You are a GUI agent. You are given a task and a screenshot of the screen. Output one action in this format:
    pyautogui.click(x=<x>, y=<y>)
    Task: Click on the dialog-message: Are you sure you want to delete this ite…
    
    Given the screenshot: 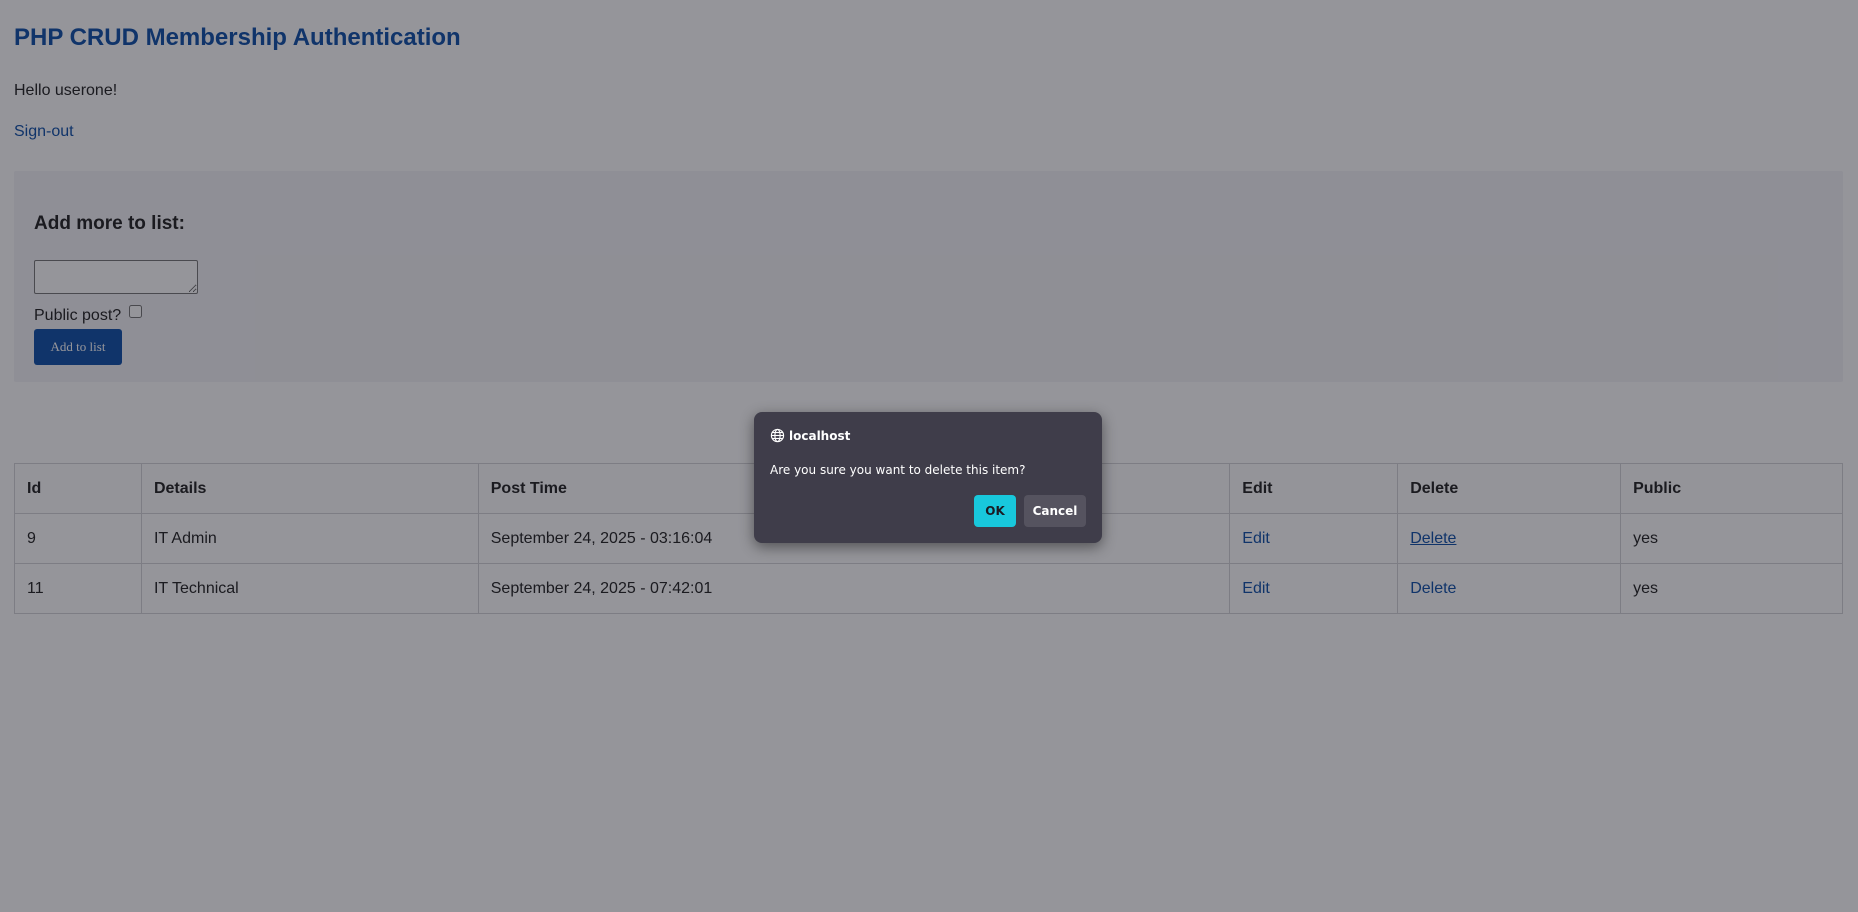 What is the action you would take?
    pyautogui.click(x=898, y=470)
    